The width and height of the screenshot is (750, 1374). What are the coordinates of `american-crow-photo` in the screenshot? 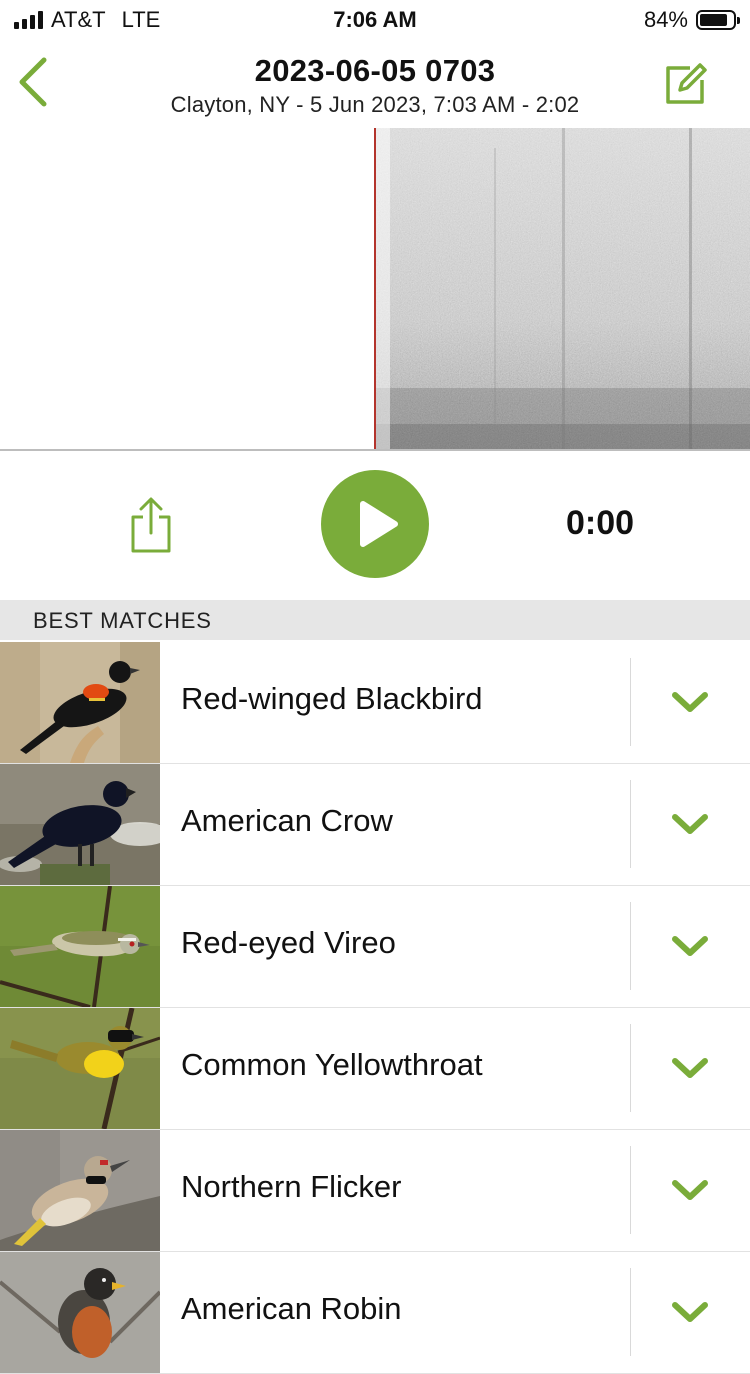 It's located at (80, 824).